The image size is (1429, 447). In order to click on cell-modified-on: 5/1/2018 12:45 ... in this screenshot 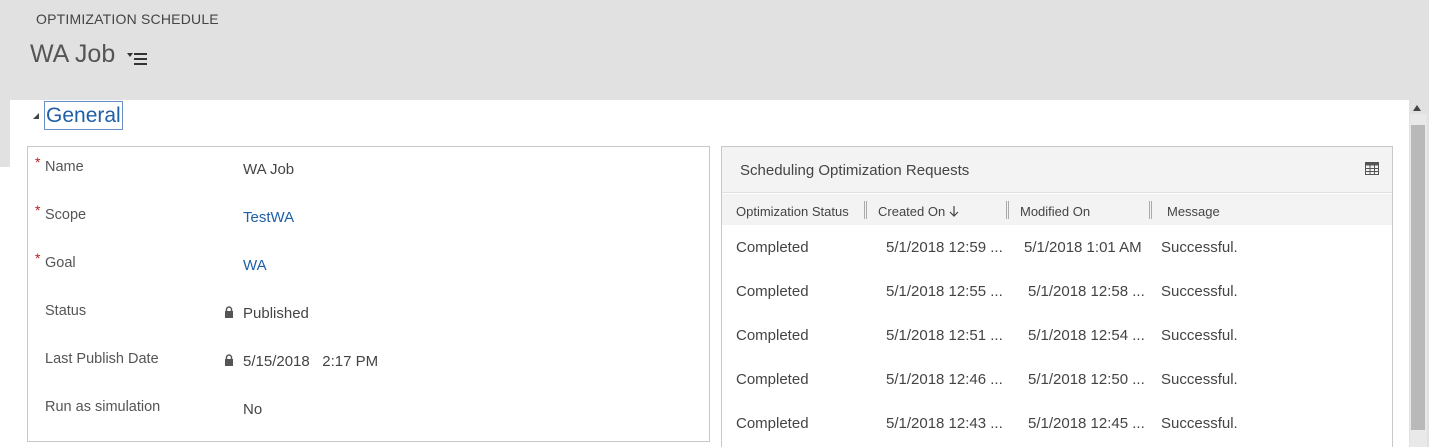, I will do `click(1086, 423)`.